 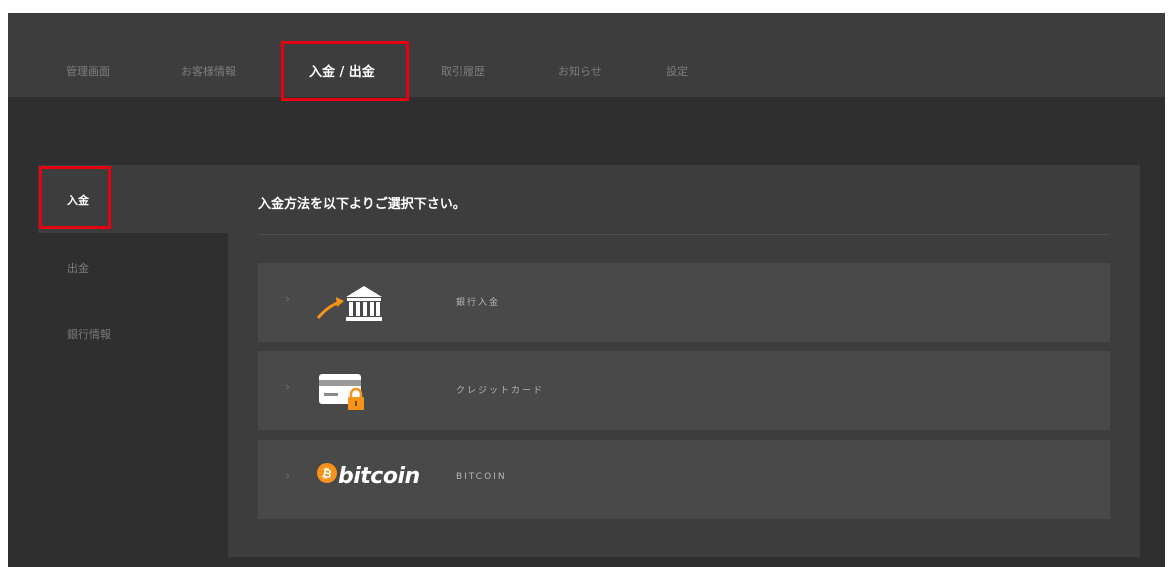 What do you see at coordinates (481, 477) in the screenshot?
I see `option-label: BITCOIN` at bounding box center [481, 477].